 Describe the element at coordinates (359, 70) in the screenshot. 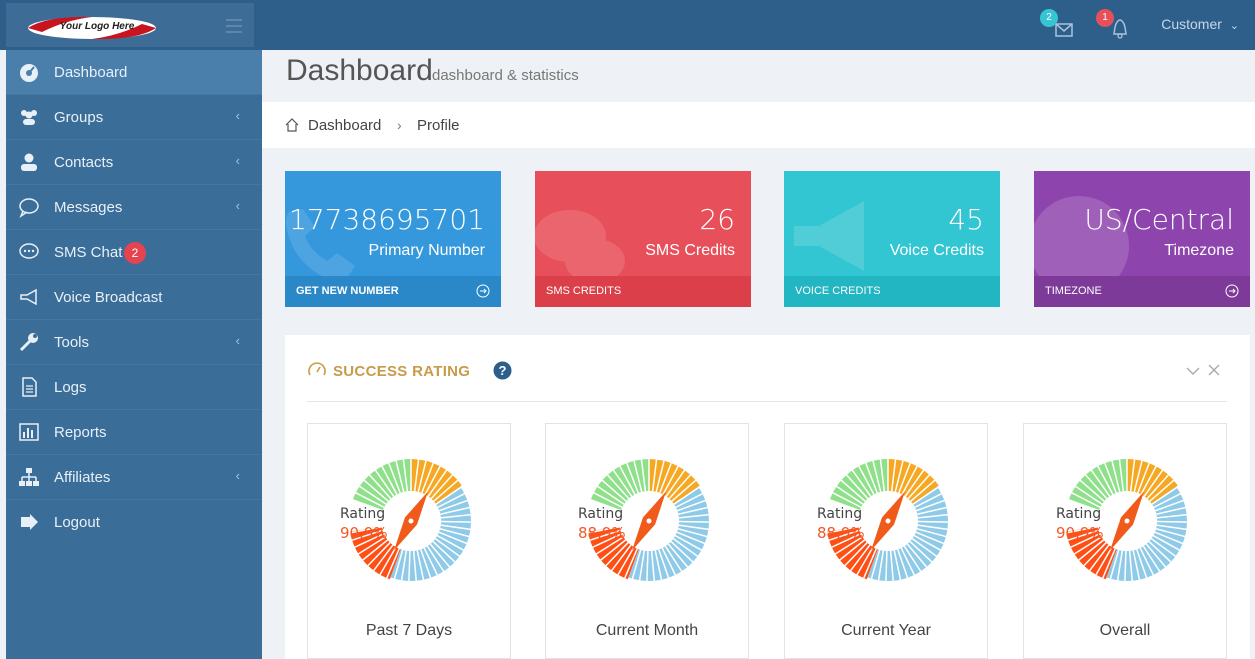

I see `page-title: Dashboard` at that location.